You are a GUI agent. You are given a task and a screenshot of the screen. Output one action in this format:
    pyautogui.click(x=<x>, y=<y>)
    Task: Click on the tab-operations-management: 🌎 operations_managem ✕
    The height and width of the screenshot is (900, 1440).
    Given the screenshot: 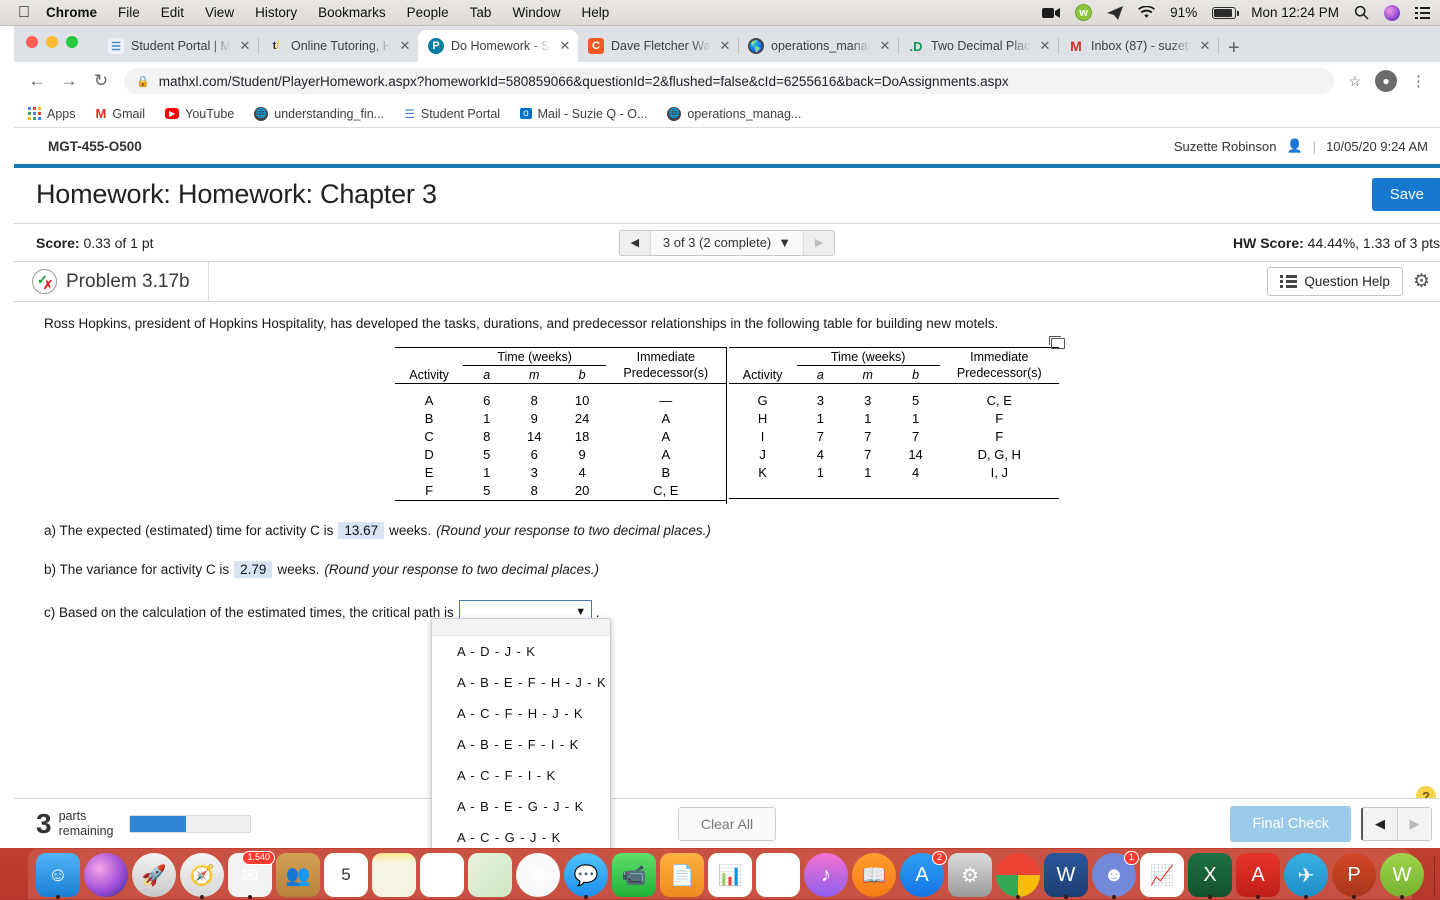 What is the action you would take?
    pyautogui.click(x=818, y=46)
    